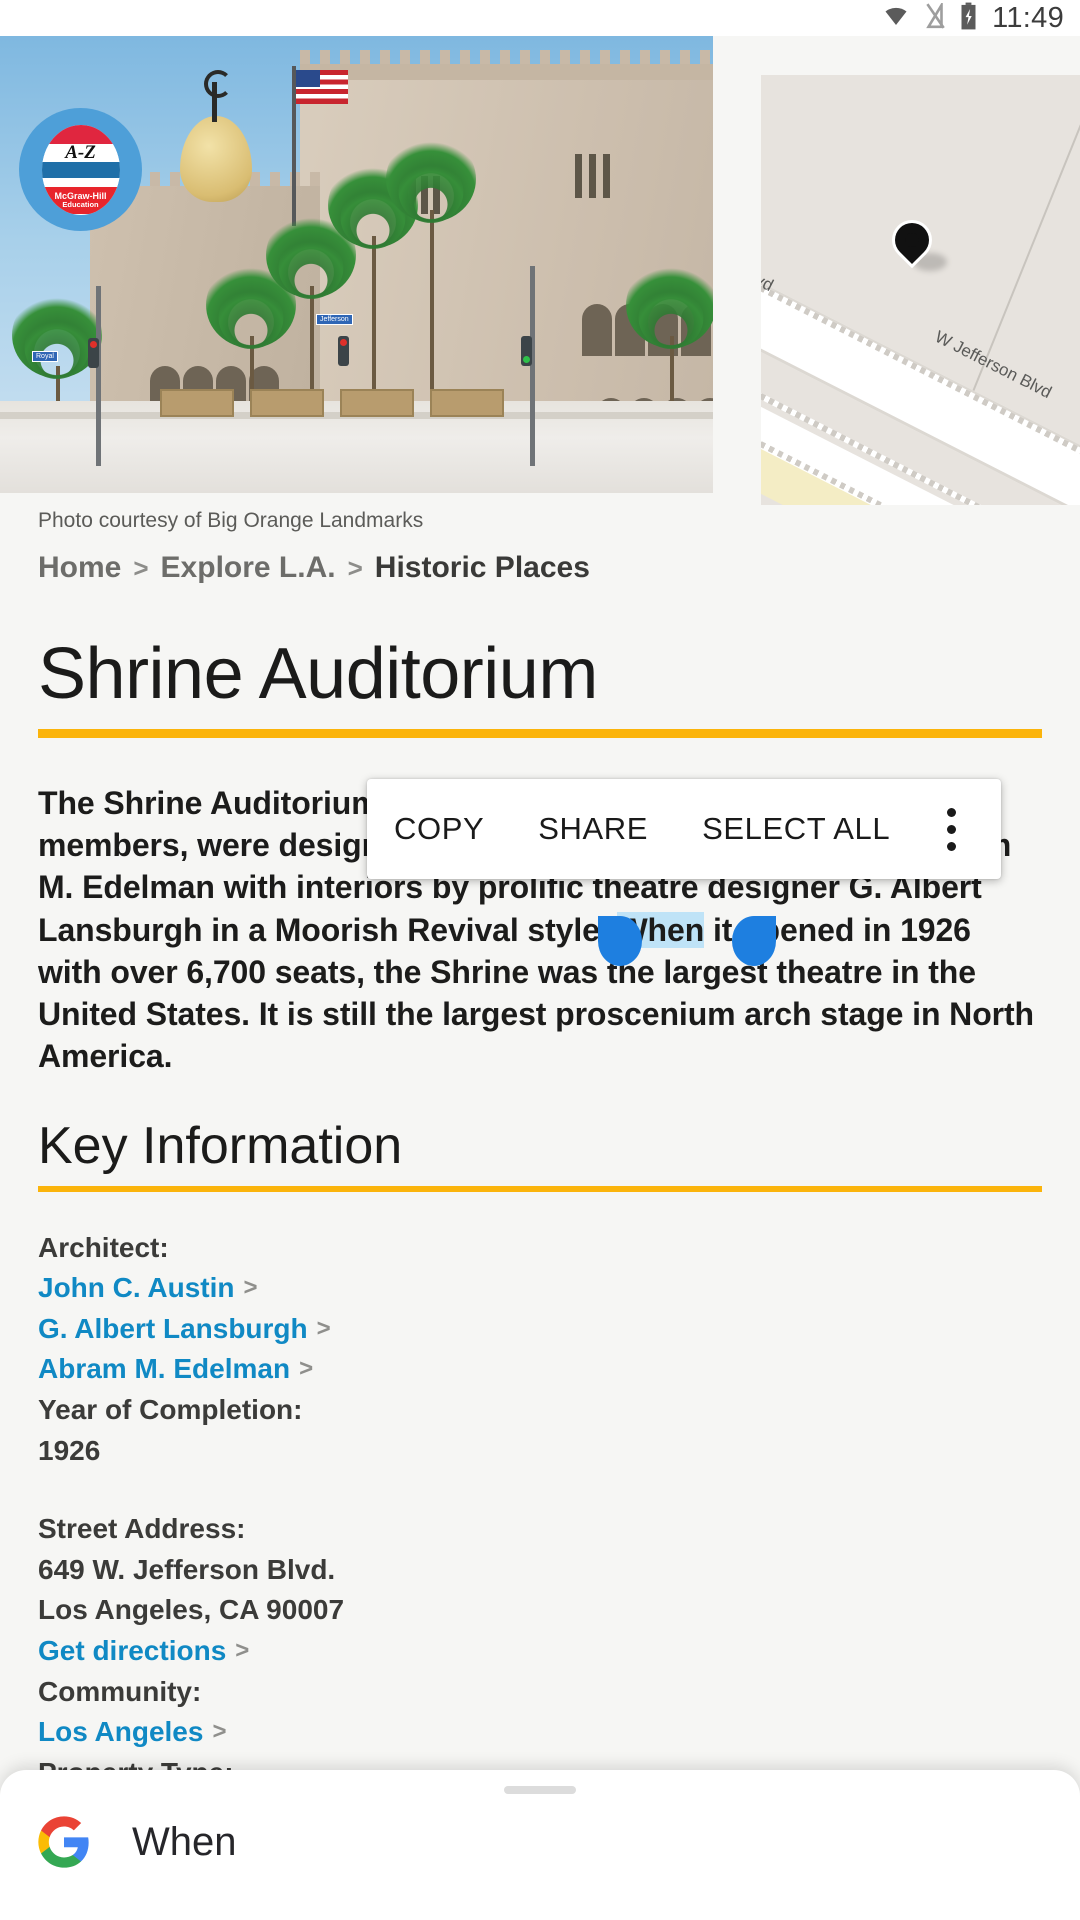 The height and width of the screenshot is (1920, 1080). What do you see at coordinates (69, 1450) in the screenshot?
I see `field-value-year-of-completion: 1926` at bounding box center [69, 1450].